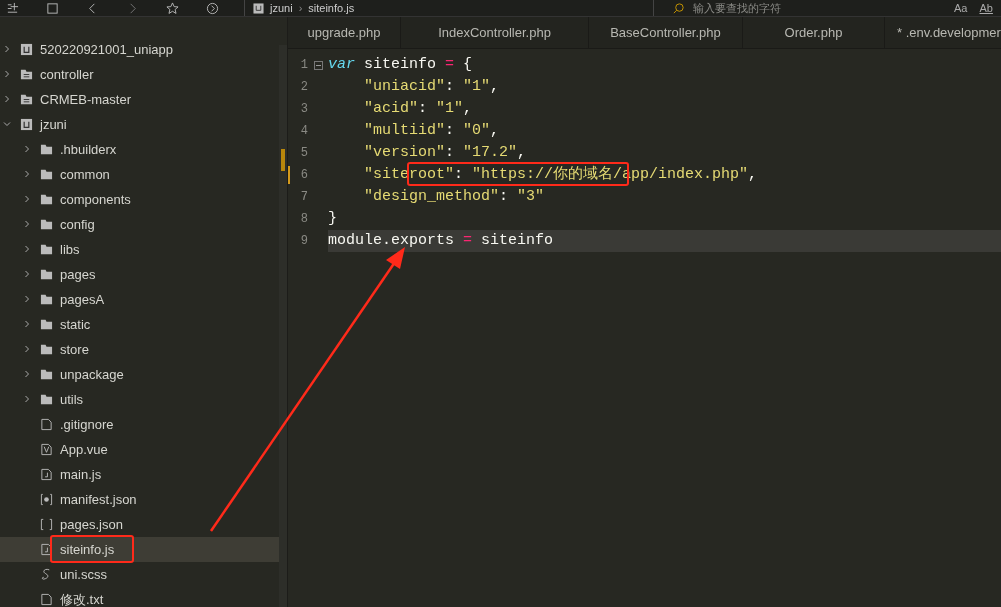 The height and width of the screenshot is (607, 1001). What do you see at coordinates (303, 175) in the screenshot?
I see `line-number: 6` at bounding box center [303, 175].